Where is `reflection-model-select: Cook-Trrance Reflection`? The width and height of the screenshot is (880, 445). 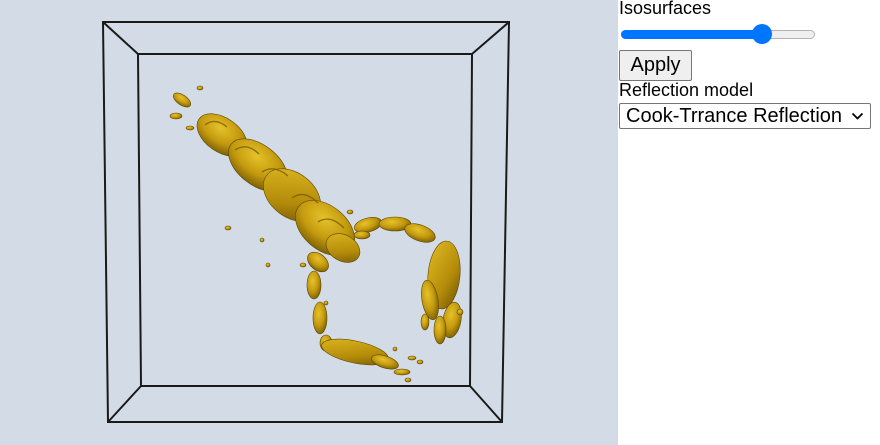 reflection-model-select: Cook-Trrance Reflection is located at coordinates (745, 116).